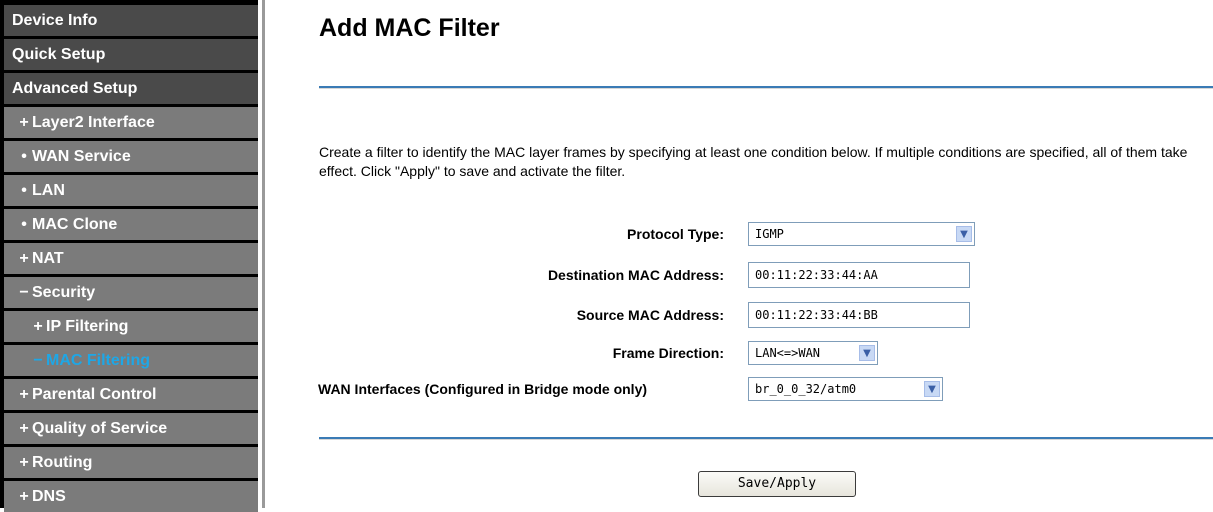 This screenshot has width=1213, height=512. I want to click on sidebar-item-wan-service: • WAN Service, so click(131, 156).